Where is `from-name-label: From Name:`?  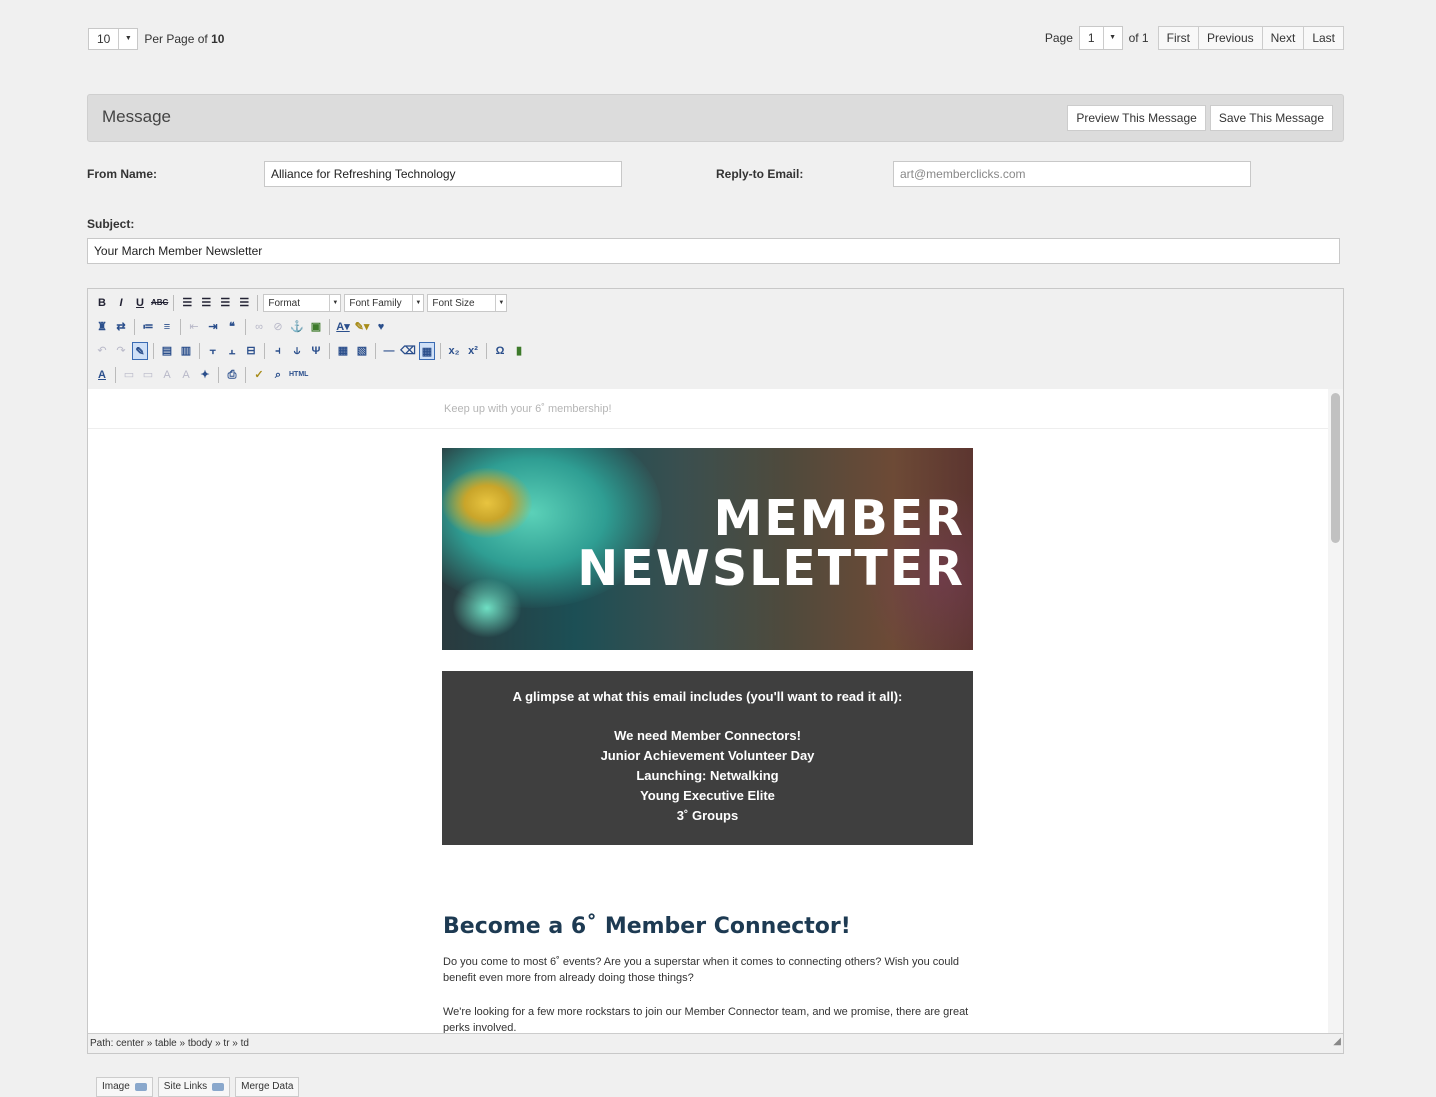 from-name-label: From Name: is located at coordinates (122, 174).